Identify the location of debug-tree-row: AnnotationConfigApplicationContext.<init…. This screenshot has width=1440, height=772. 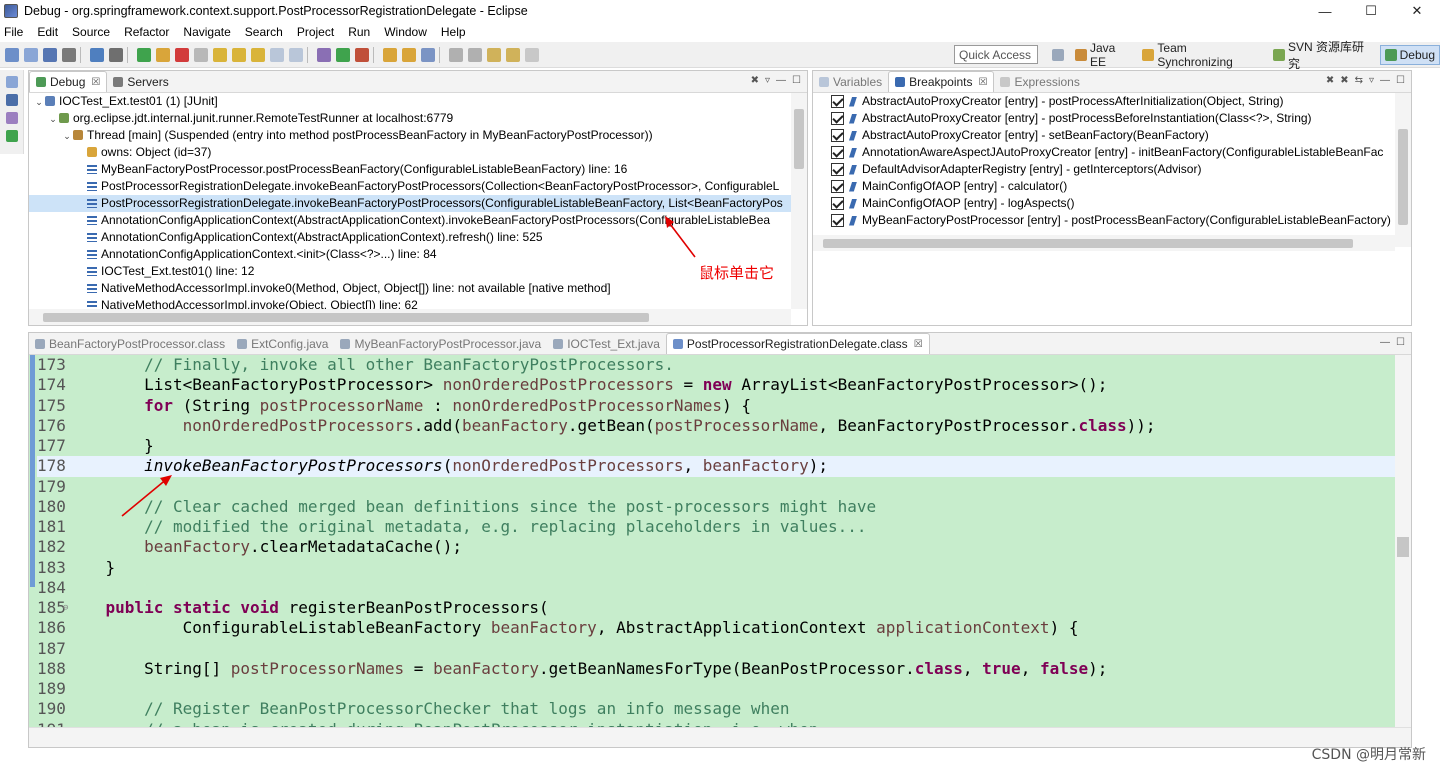
(410, 254).